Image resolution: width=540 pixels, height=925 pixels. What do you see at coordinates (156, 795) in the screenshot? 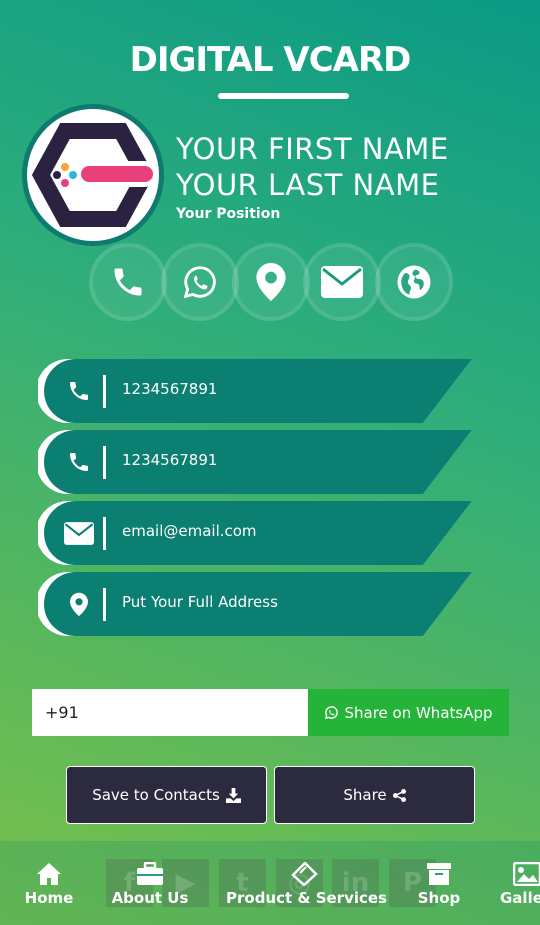
I see `save-button-label: Save to Contacts` at bounding box center [156, 795].